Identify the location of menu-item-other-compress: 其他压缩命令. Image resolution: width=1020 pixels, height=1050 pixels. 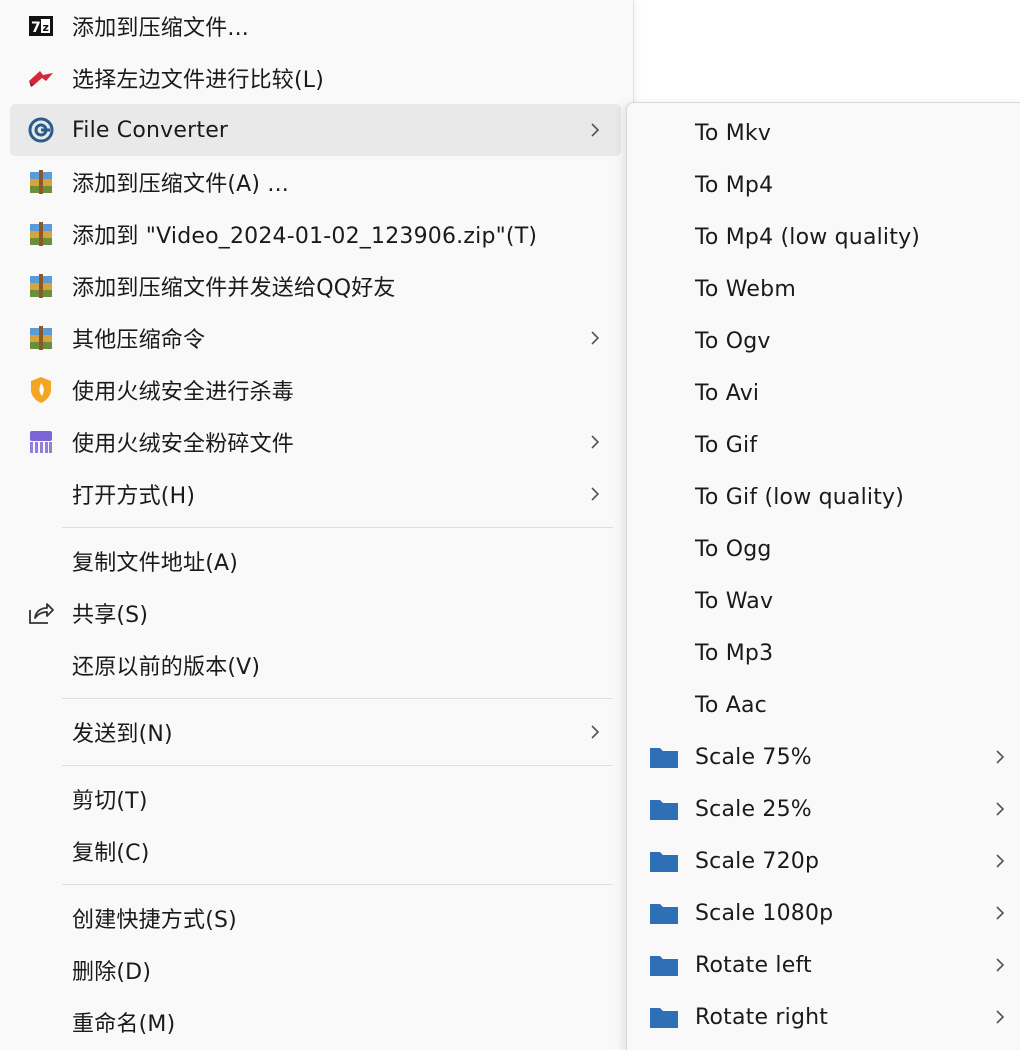
(315, 338).